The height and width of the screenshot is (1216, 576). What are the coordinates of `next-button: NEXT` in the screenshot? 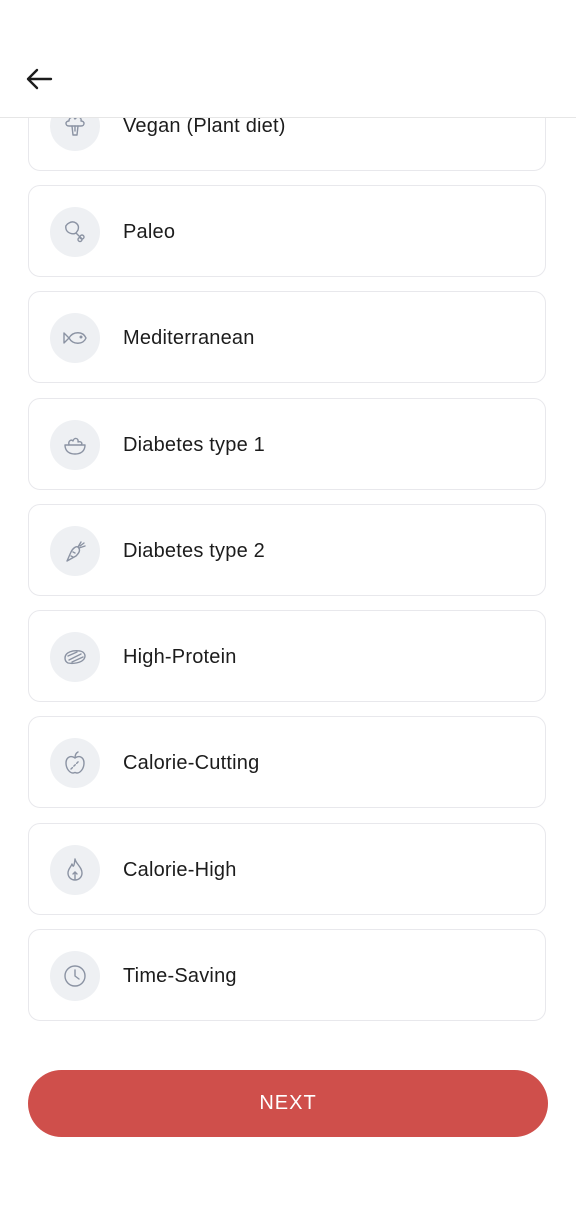 It's located at (288, 1103).